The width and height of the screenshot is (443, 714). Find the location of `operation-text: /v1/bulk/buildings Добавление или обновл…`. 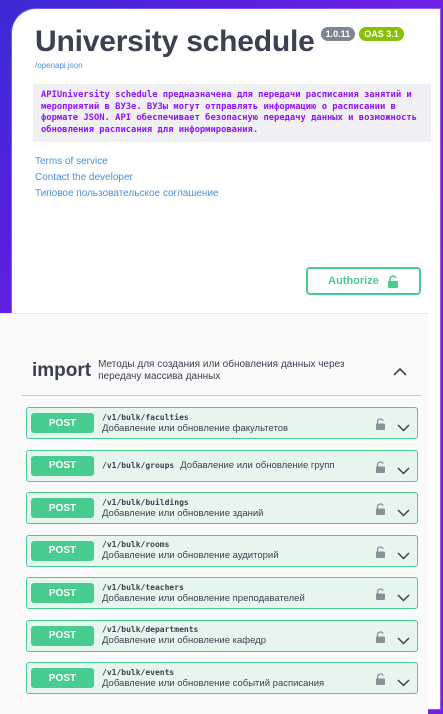

operation-text: /v1/bulk/buildings Добавление или обновл… is located at coordinates (237, 508).